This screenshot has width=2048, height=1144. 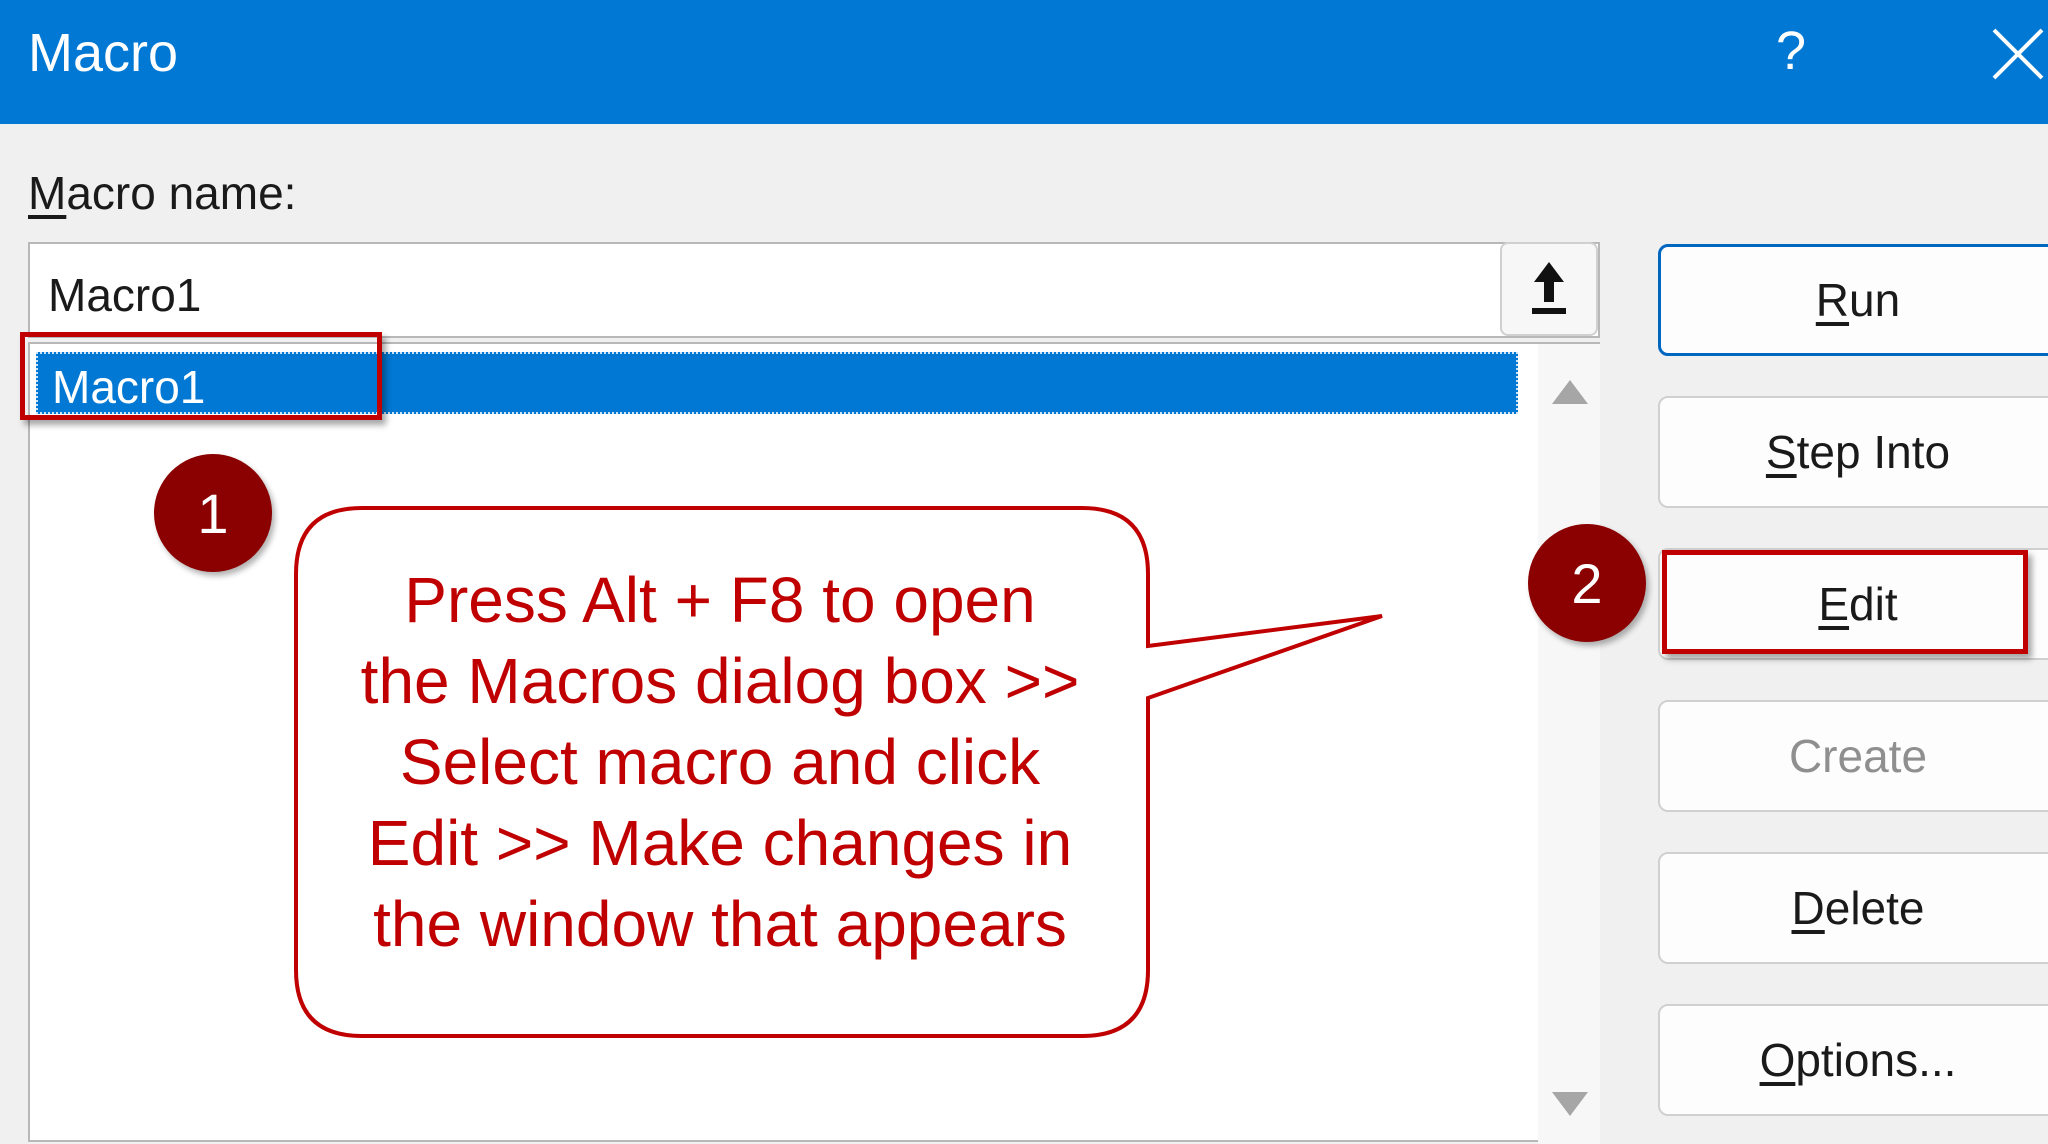 I want to click on callout-line: Press Alt + F8 to open, so click(x=720, y=600).